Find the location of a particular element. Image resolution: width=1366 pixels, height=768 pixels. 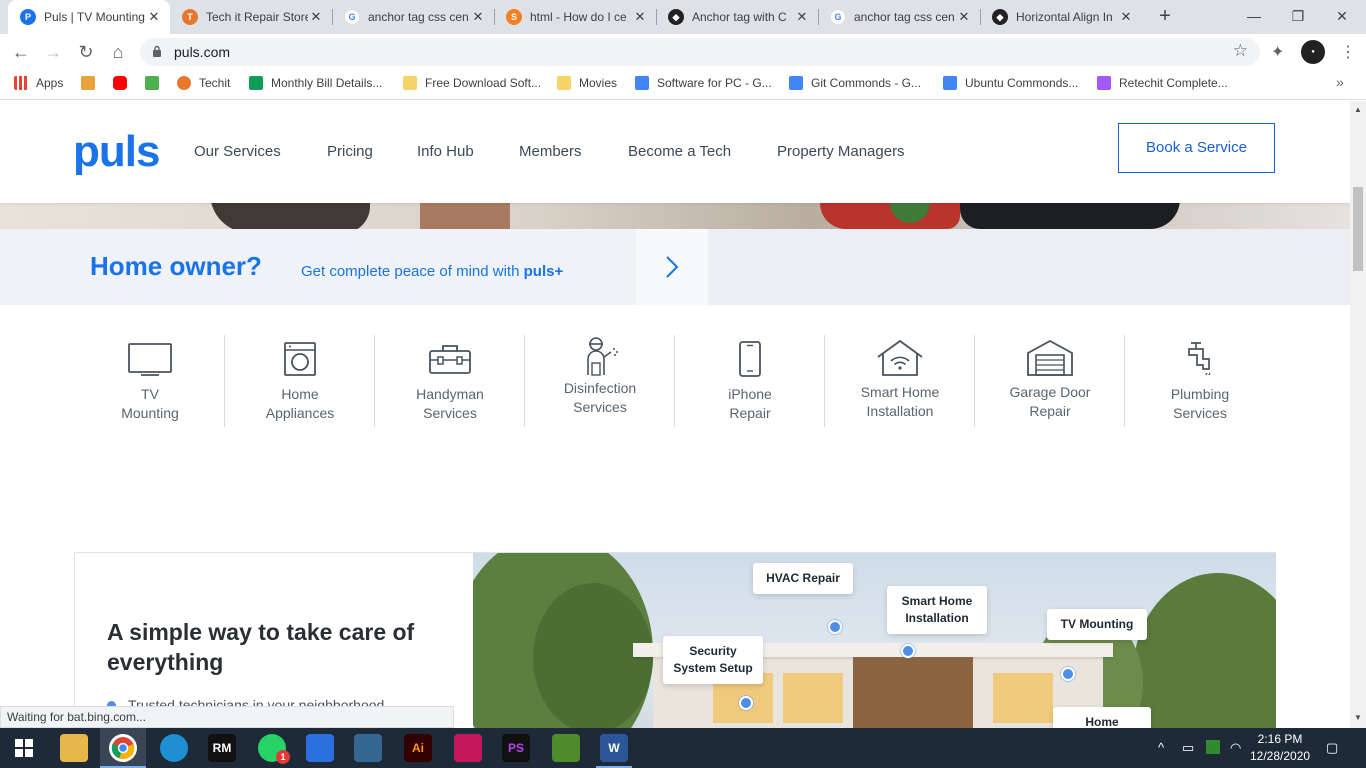

homeowner-subtitle: Get complete peace of mind with puls+ is located at coordinates (432, 271).